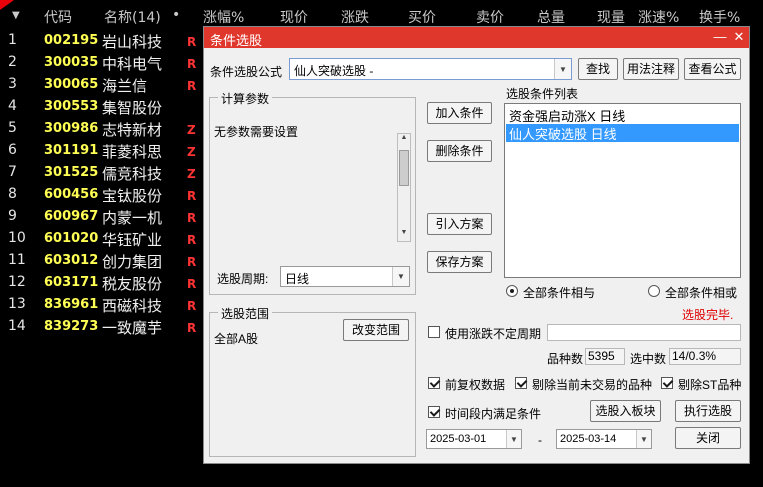 The image size is (763, 487). I want to click on formula-select: 仙人突破选股 - ▼, so click(430, 69).